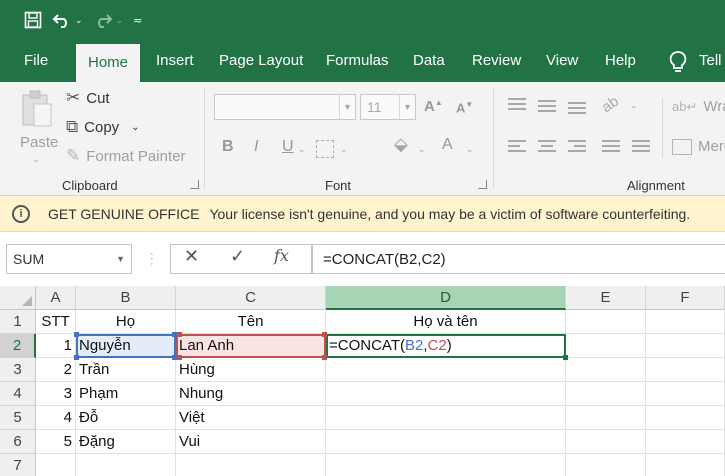 The width and height of the screenshot is (725, 476). What do you see at coordinates (37, 127) in the screenshot?
I see `paste-button: Paste ⌄` at bounding box center [37, 127].